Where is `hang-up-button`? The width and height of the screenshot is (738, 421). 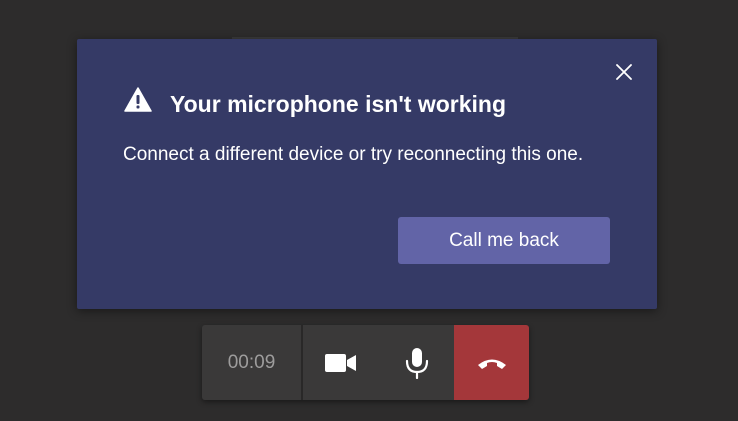 hang-up-button is located at coordinates (491, 362).